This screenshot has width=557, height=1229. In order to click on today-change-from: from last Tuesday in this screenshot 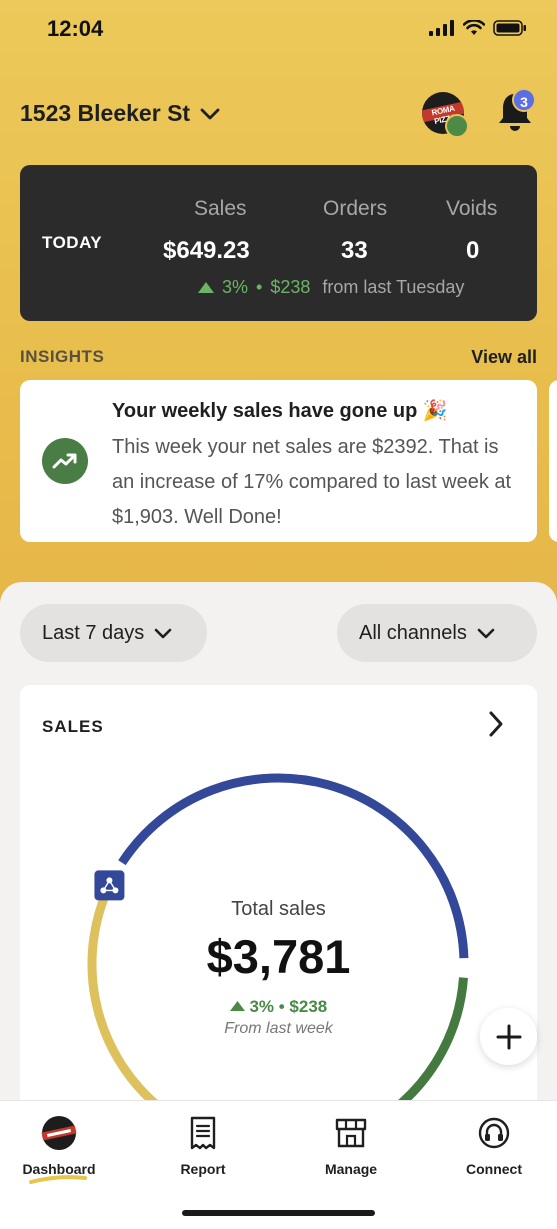, I will do `click(393, 287)`.